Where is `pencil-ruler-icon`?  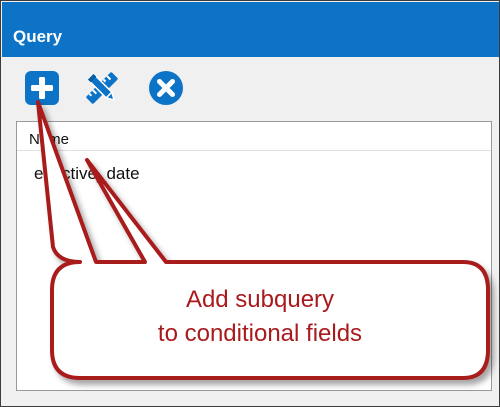
pencil-ruler-icon is located at coordinates (102, 88).